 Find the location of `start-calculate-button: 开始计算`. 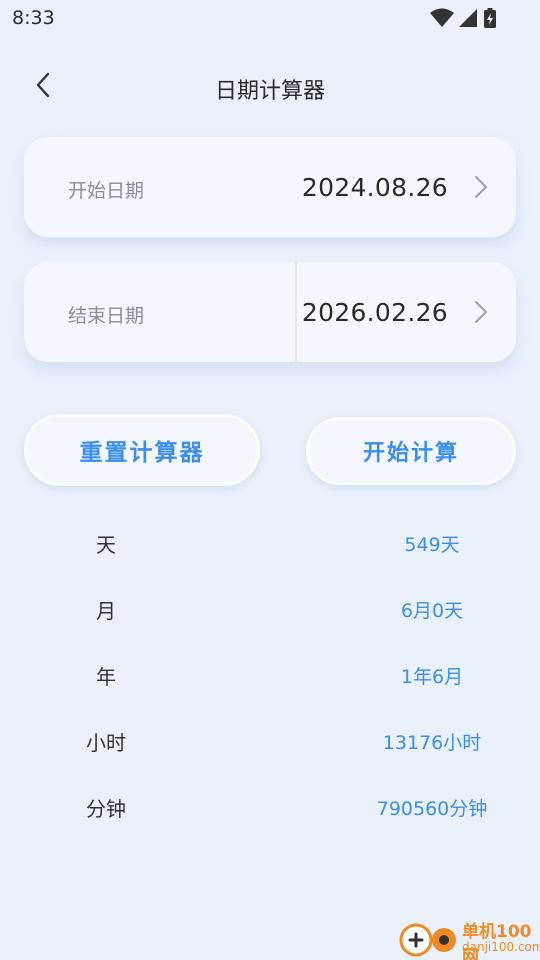

start-calculate-button: 开始计算 is located at coordinates (411, 451).